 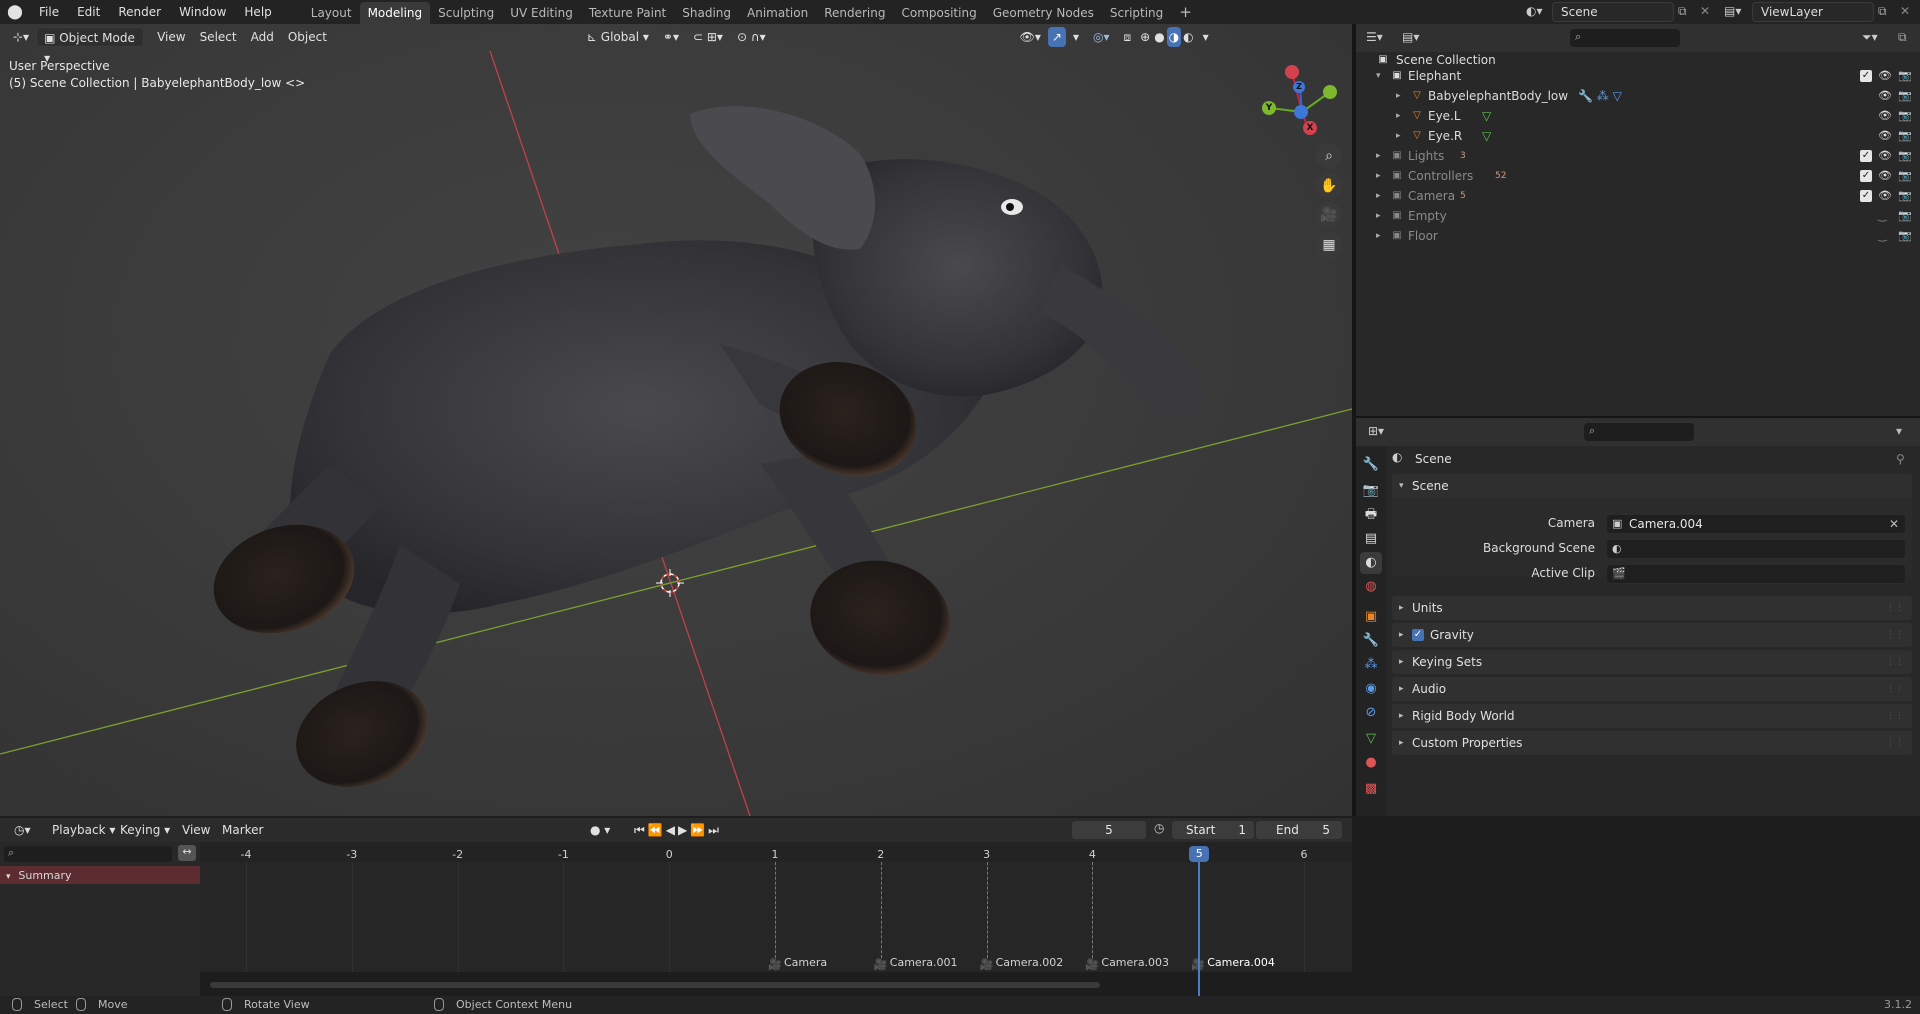 I want to click on menu-view: View, so click(x=196, y=830).